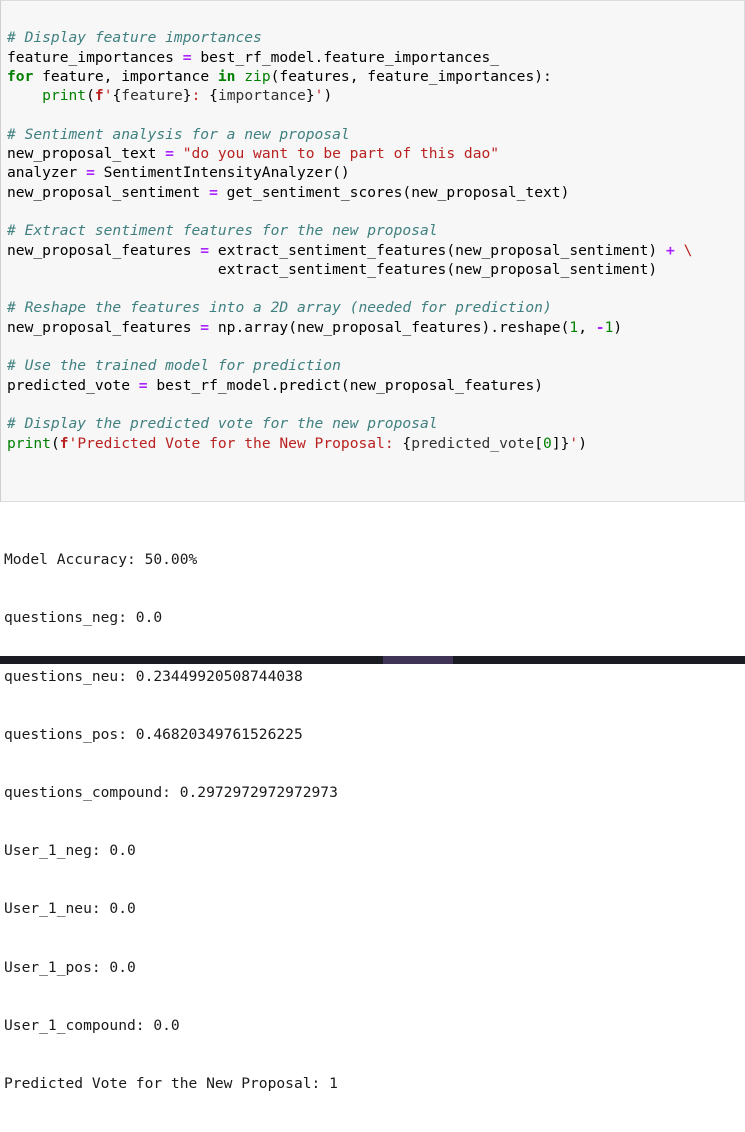  Describe the element at coordinates (134, 38) in the screenshot. I see `comment-token: # Display feature importances` at that location.